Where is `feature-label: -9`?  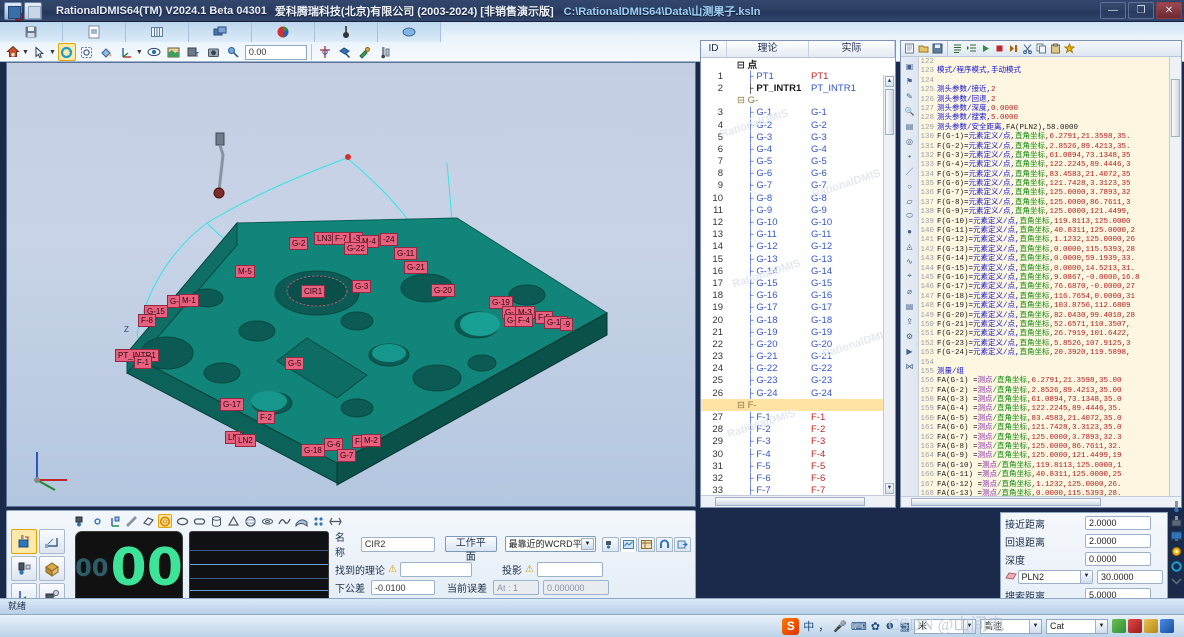
feature-label: -9 is located at coordinates (567, 324).